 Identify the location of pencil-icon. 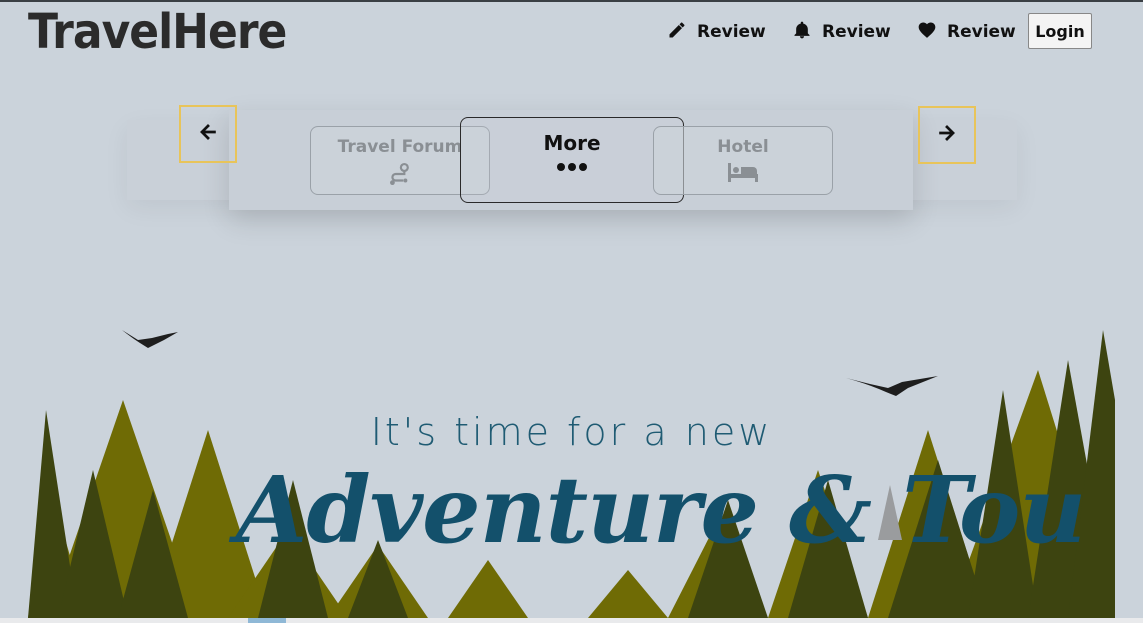
(677, 32).